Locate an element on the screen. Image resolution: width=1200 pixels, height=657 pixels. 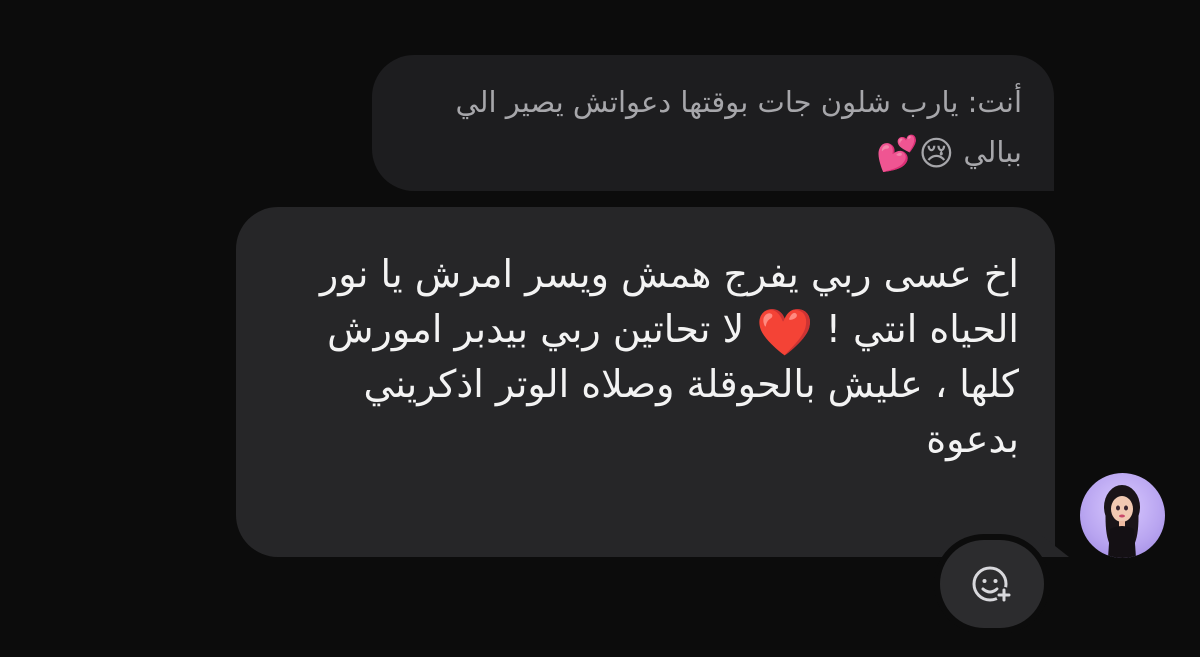
add-reaction-button is located at coordinates (992, 584).